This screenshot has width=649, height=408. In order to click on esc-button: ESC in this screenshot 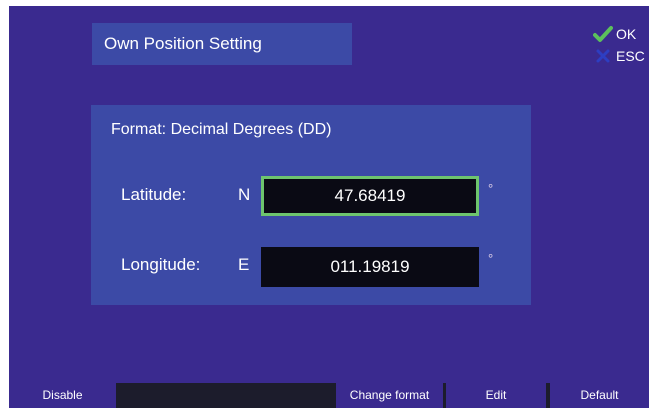, I will do `click(619, 56)`.